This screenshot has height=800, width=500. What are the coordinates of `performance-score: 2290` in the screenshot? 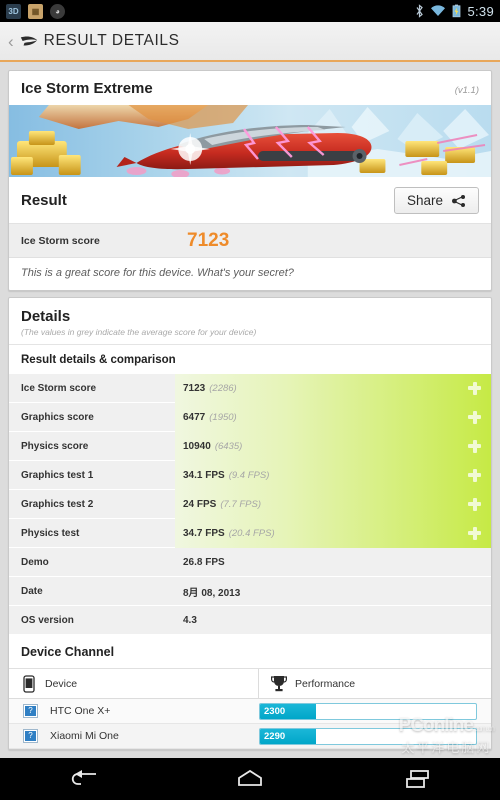 It's located at (275, 736).